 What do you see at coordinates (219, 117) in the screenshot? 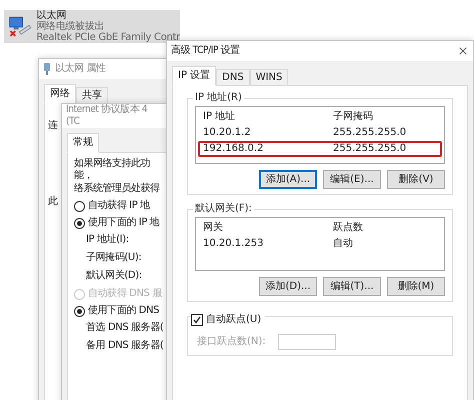
I see `column-header: IP 地址` at bounding box center [219, 117].